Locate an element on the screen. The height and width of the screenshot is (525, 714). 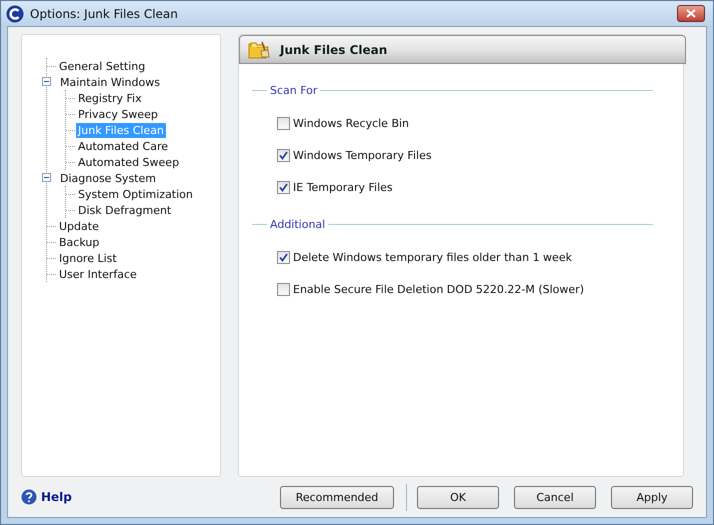
dialog-button: Cancel is located at coordinates (555, 497).